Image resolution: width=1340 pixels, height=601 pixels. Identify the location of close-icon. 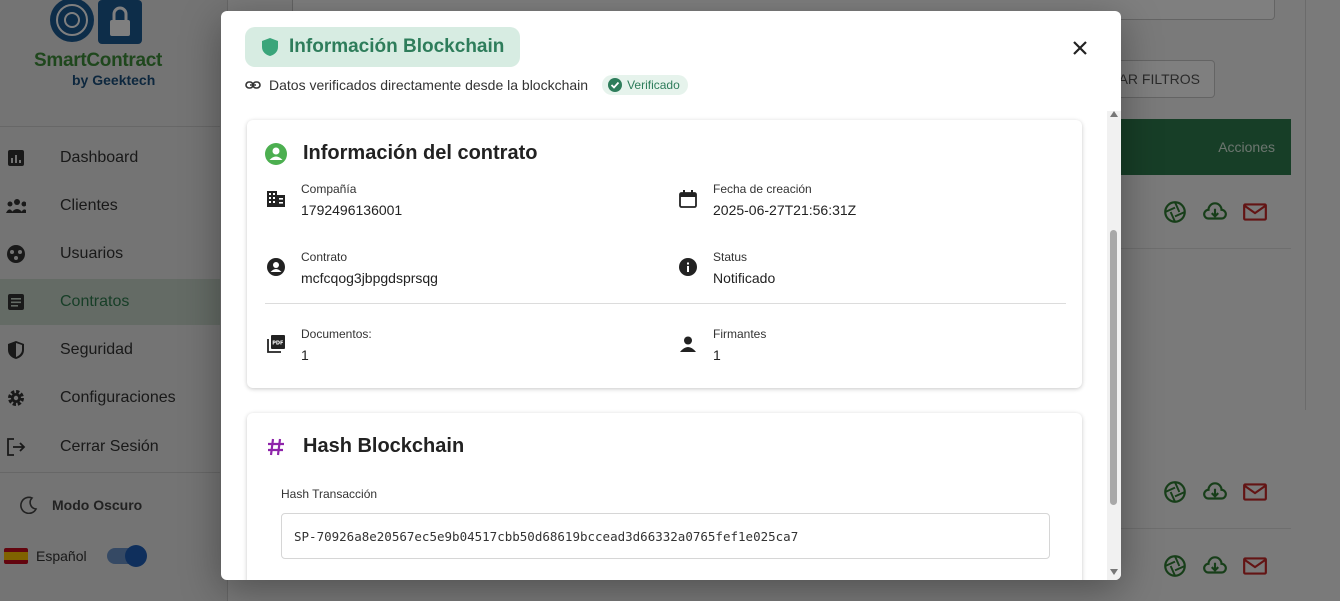
(1080, 48).